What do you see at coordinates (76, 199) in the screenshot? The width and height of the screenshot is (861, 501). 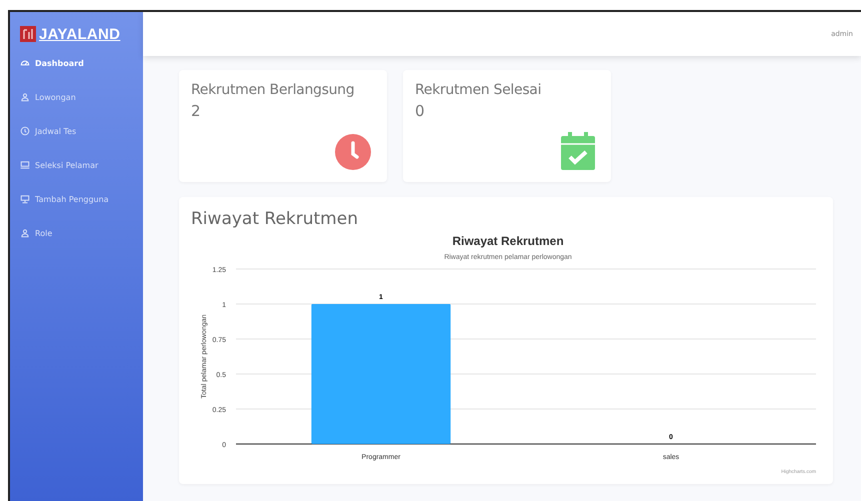 I see `nav-item: Tambah Pengguna` at bounding box center [76, 199].